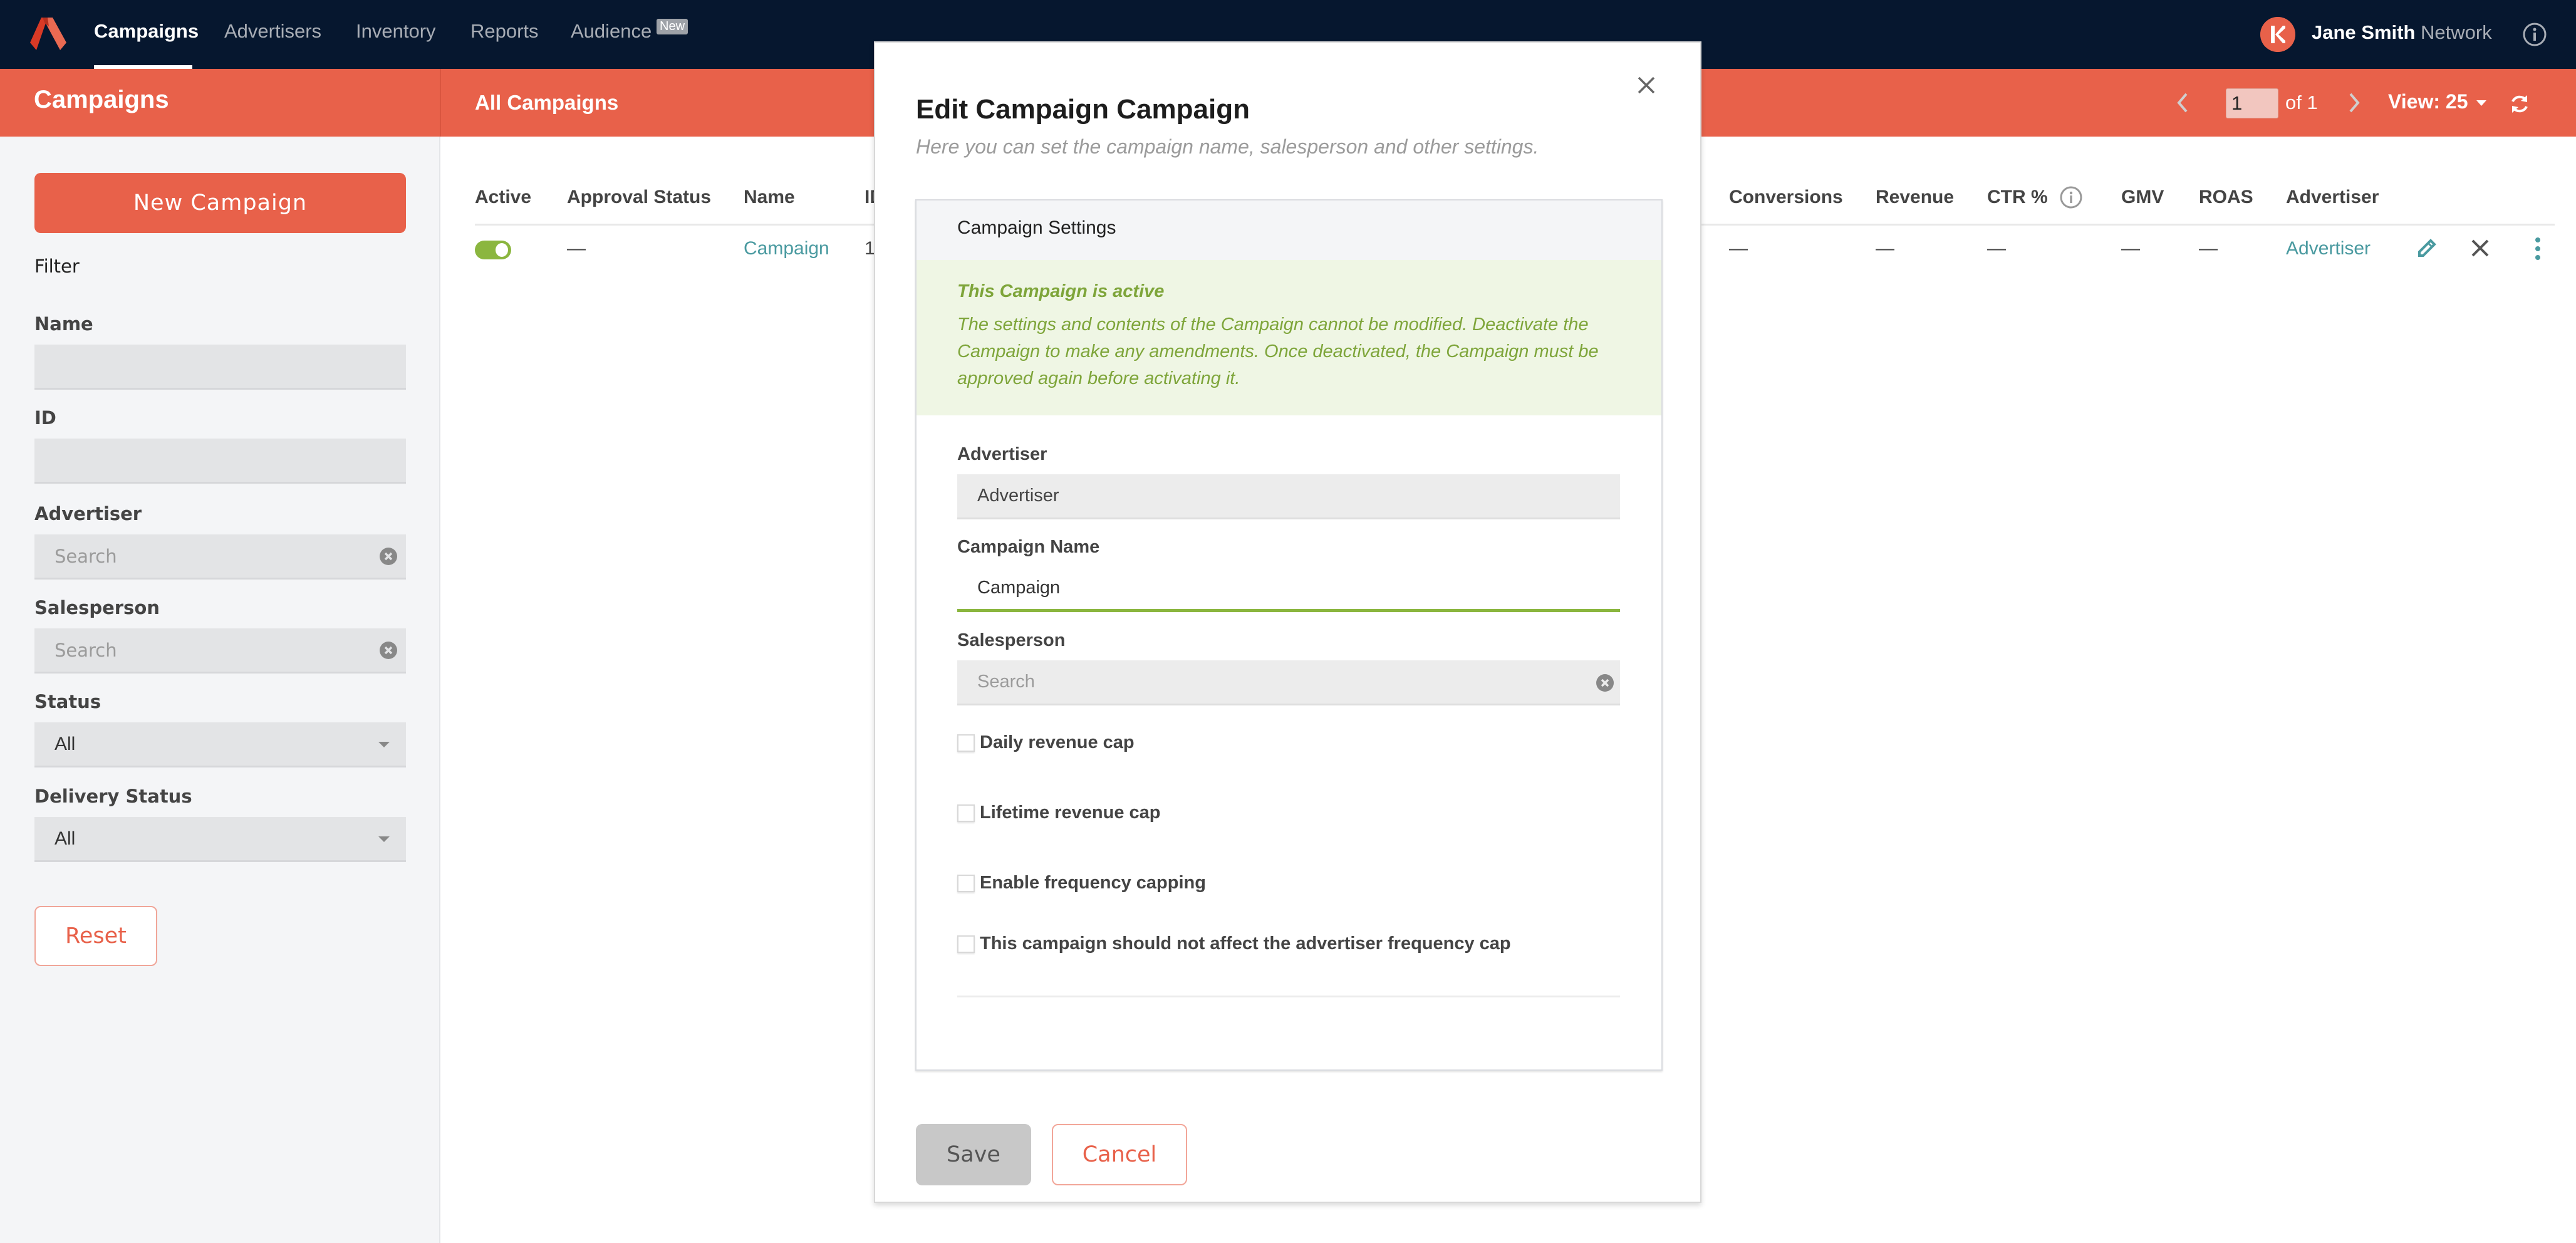 Image resolution: width=2576 pixels, height=1243 pixels. What do you see at coordinates (2226, 197) in the screenshot?
I see `column-header-roas: ROAS` at bounding box center [2226, 197].